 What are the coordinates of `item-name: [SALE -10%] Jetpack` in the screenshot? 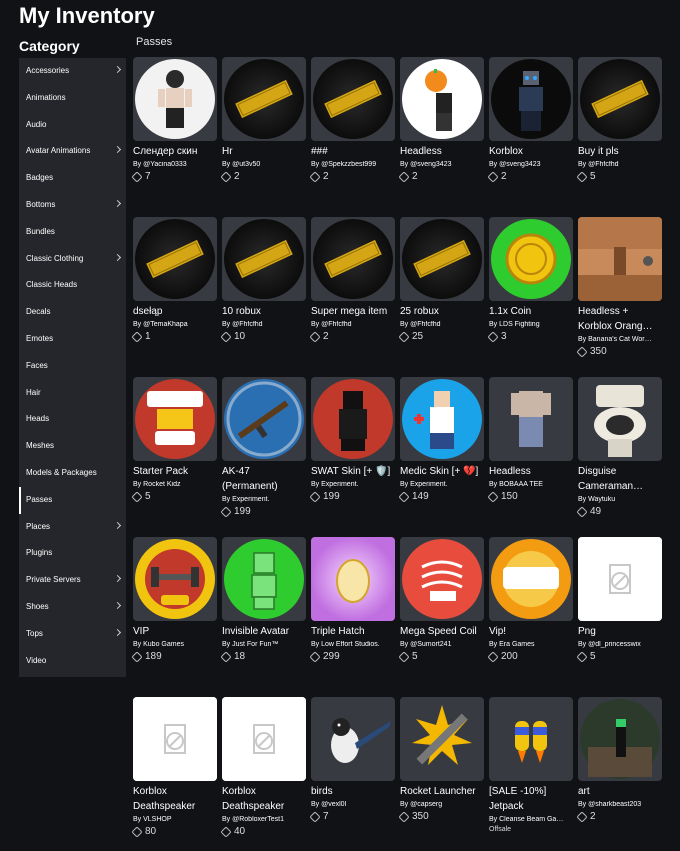 It's located at (531, 799).